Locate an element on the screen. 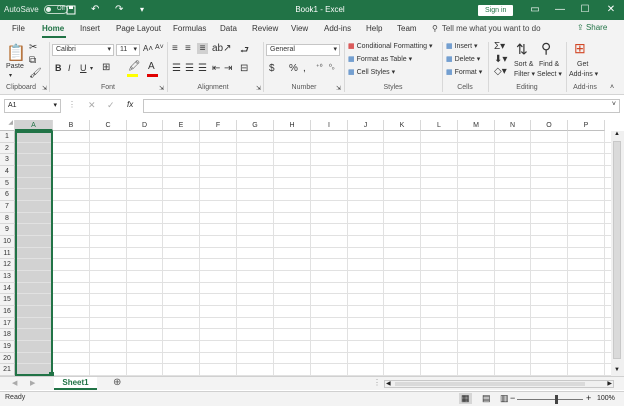  column-header-j: J is located at coordinates (366, 125).